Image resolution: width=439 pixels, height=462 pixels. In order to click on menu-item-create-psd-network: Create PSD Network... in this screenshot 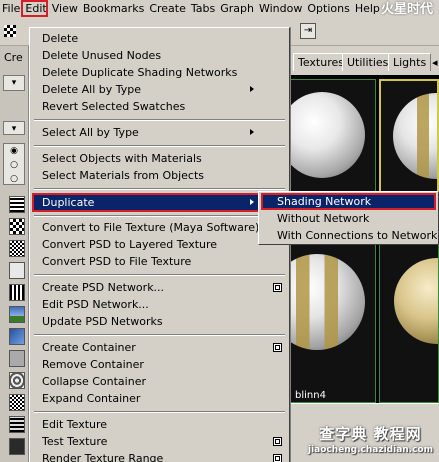, I will do `click(159, 287)`.